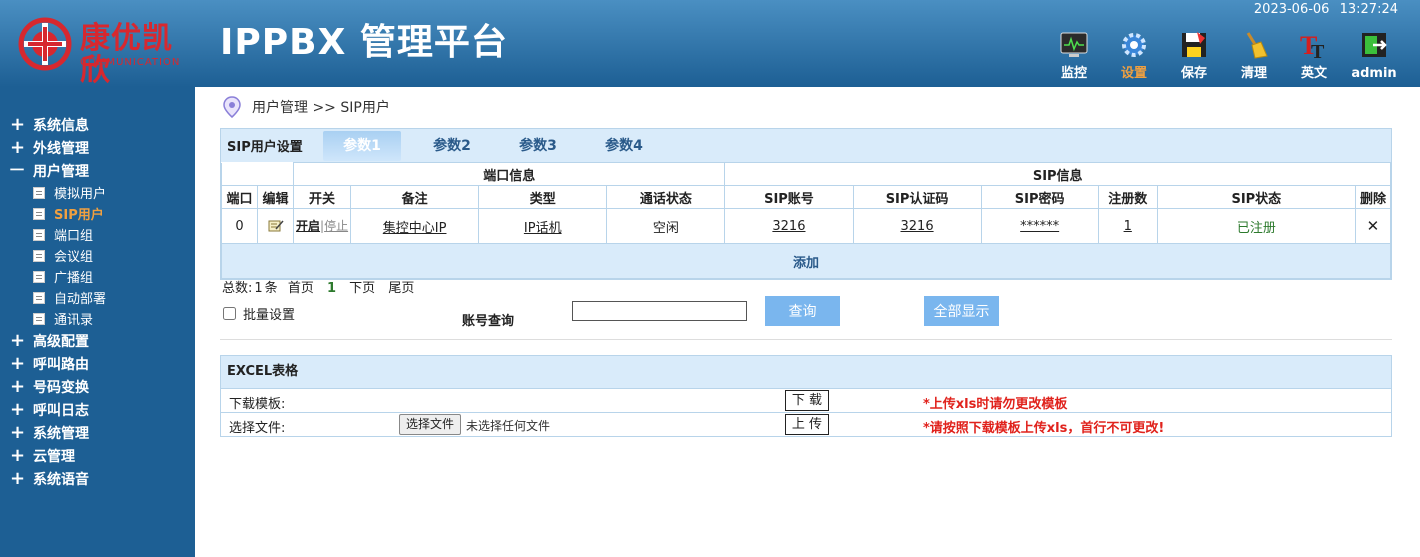 The height and width of the screenshot is (557, 1420). Describe the element at coordinates (97, 124) in the screenshot. I see `sidebar-menu-system-info: + 系统信息` at that location.